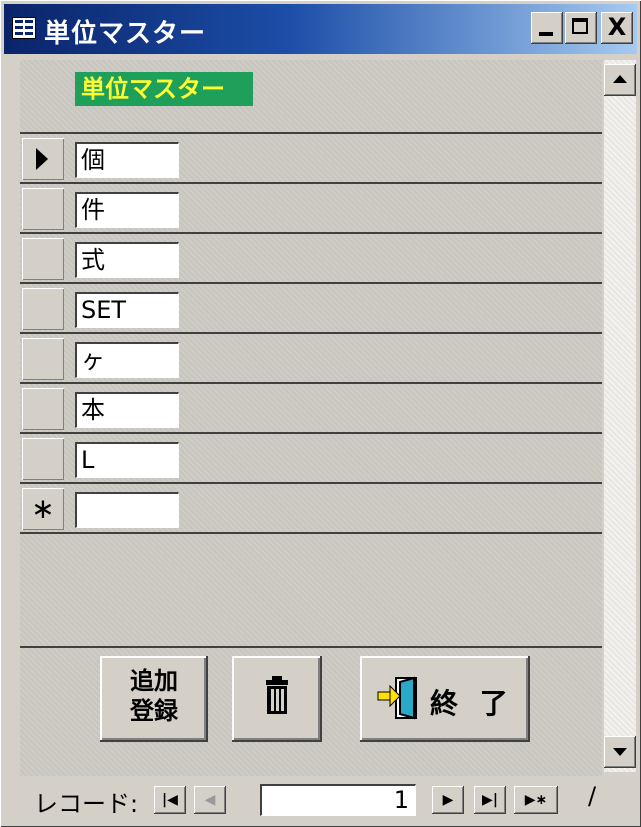  What do you see at coordinates (125, 34) in the screenshot?
I see `window-title: 単位マスター` at bounding box center [125, 34].